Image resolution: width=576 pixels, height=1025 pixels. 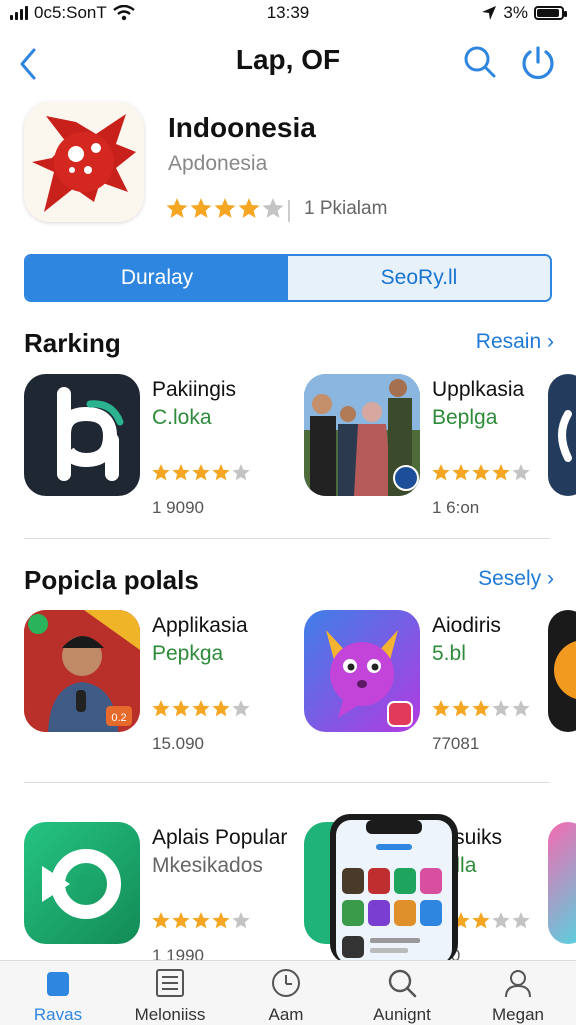 I want to click on phone-preview-image, so click(x=394, y=889).